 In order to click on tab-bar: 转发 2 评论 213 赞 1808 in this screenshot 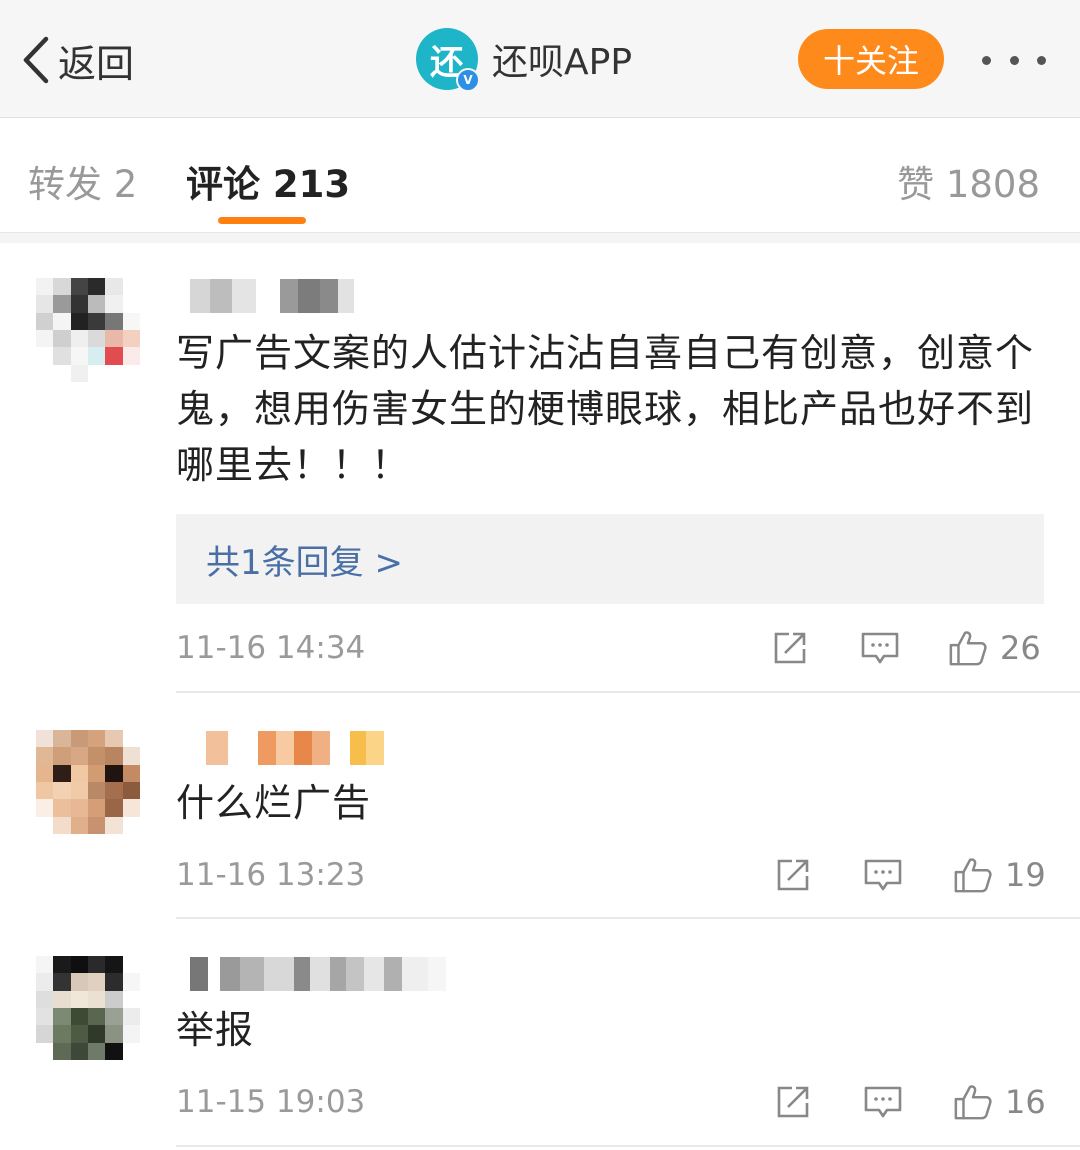, I will do `click(540, 175)`.